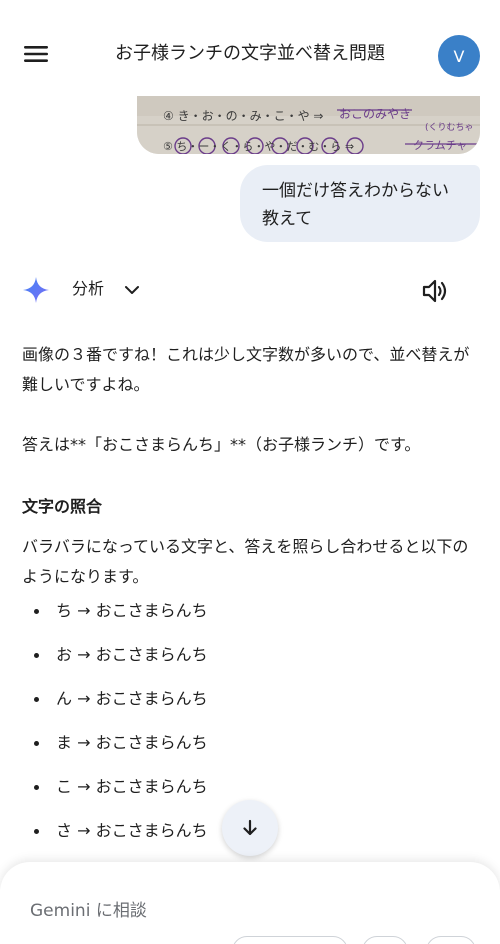 Image resolution: width=500 pixels, height=944 pixels. Describe the element at coordinates (36, 290) in the screenshot. I see `gemini-sparkle-icon` at that location.